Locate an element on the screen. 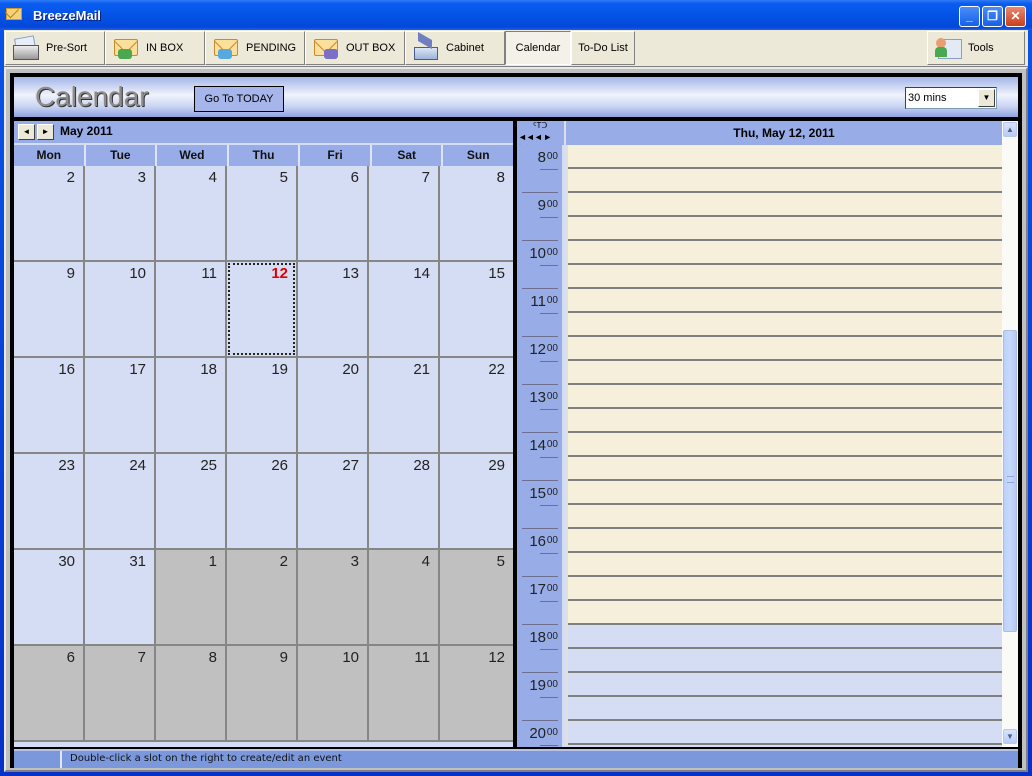 Image resolution: width=1032 pixels, height=776 pixels. day-cell: 13 is located at coordinates (333, 310).